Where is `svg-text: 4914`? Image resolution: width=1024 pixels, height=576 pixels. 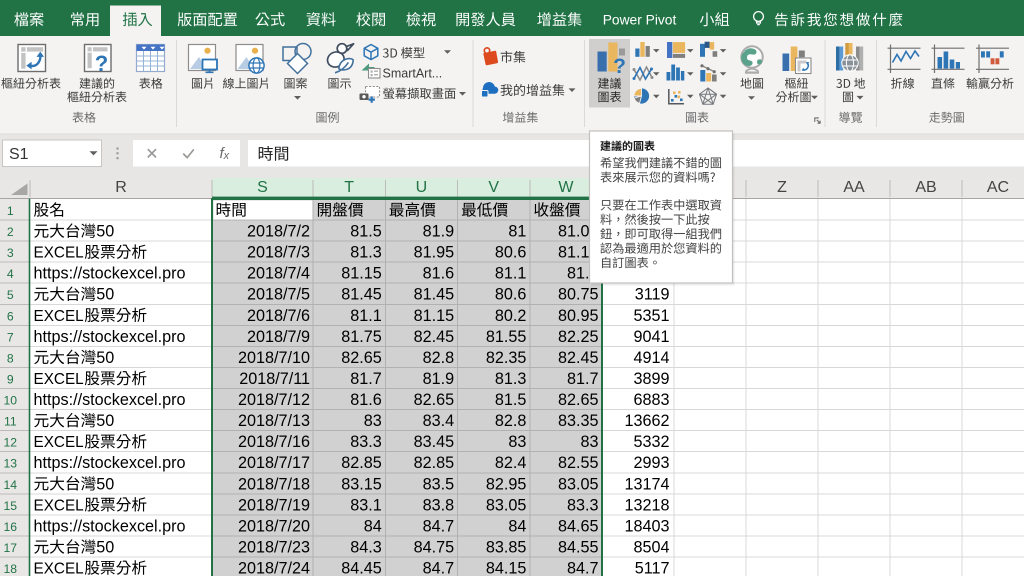
svg-text: 4914 is located at coordinates (651, 358).